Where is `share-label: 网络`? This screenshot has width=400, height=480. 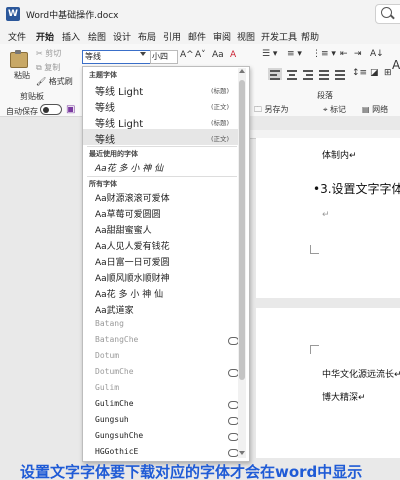
share-label: 网络 is located at coordinates (380, 109).